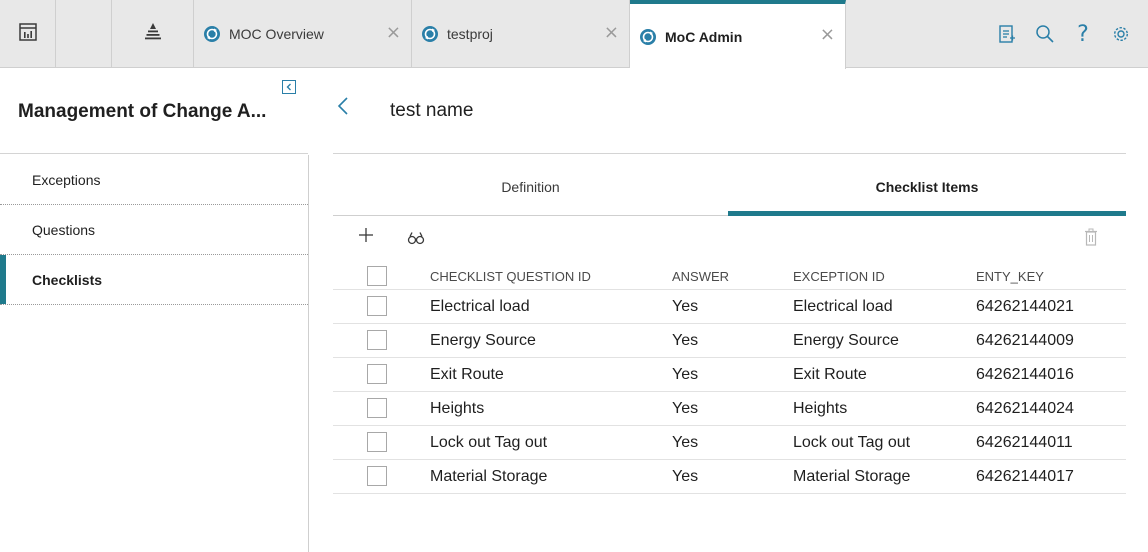 Image resolution: width=1148 pixels, height=552 pixels. I want to click on top-tab-bar: MOC Overview × testproj × MoC Admin × ?, so click(574, 34).